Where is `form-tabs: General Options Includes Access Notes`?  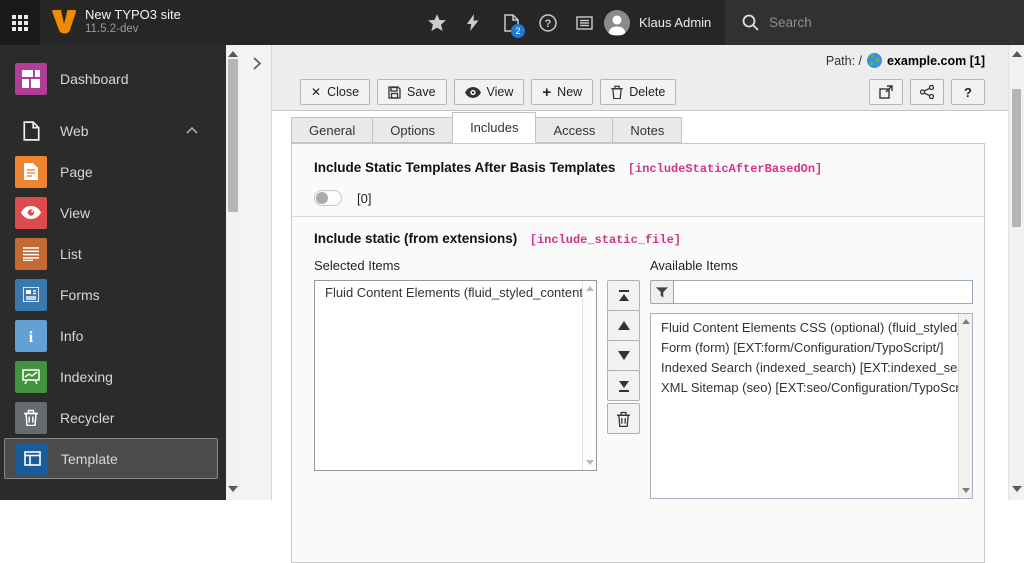 form-tabs: General Options Includes Access Notes is located at coordinates (487, 127).